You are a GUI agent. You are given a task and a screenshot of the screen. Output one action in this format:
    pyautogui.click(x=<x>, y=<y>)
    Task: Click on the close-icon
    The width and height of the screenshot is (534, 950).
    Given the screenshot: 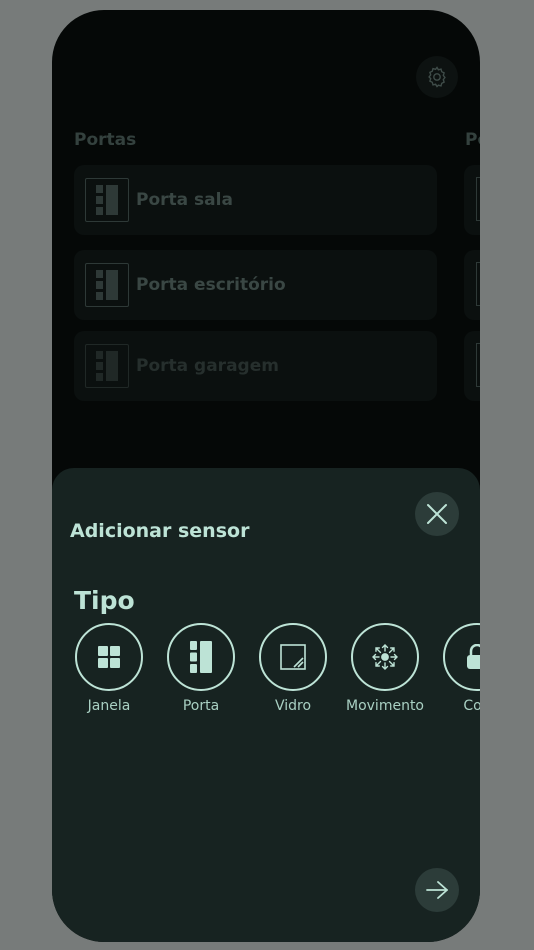 What is the action you would take?
    pyautogui.click(x=437, y=514)
    